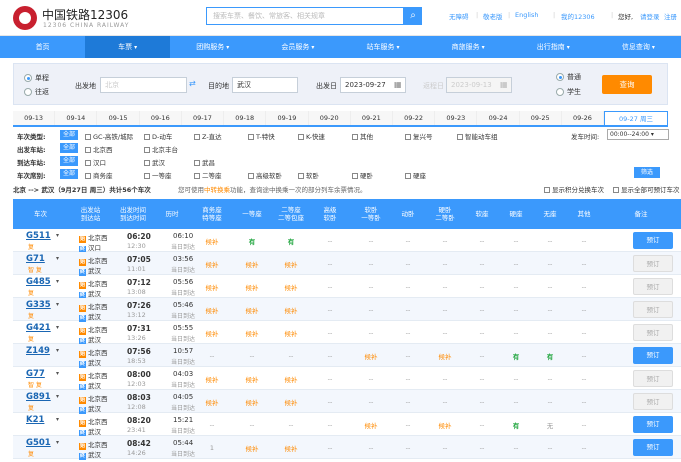 The height and width of the screenshot is (462, 681). I want to click on train-number: G891, so click(38, 397).